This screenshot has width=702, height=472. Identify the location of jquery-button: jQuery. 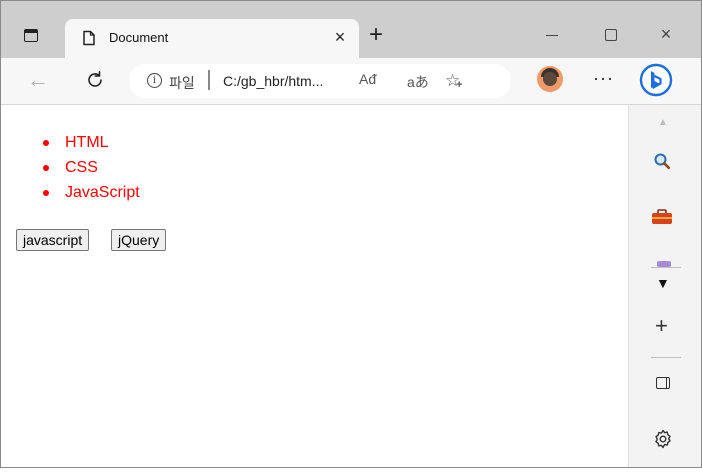
(139, 240).